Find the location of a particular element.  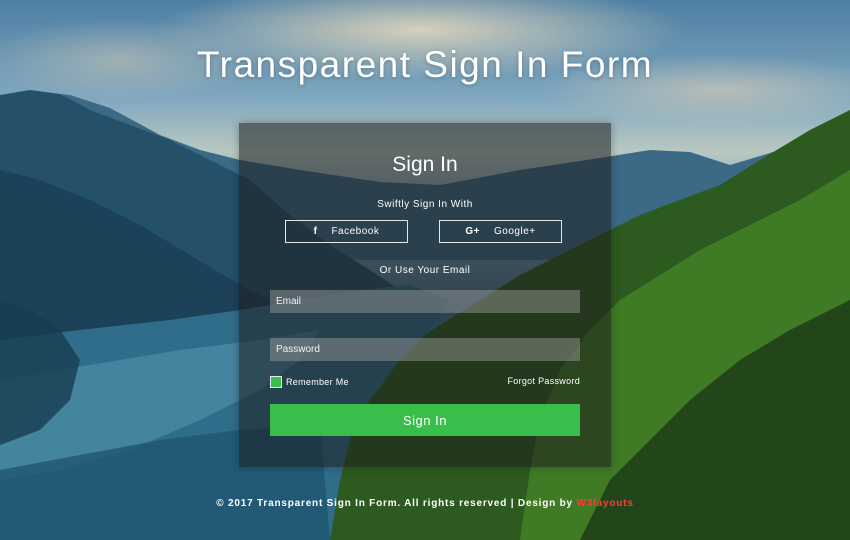

remember-me-checkbox is located at coordinates (276, 382).